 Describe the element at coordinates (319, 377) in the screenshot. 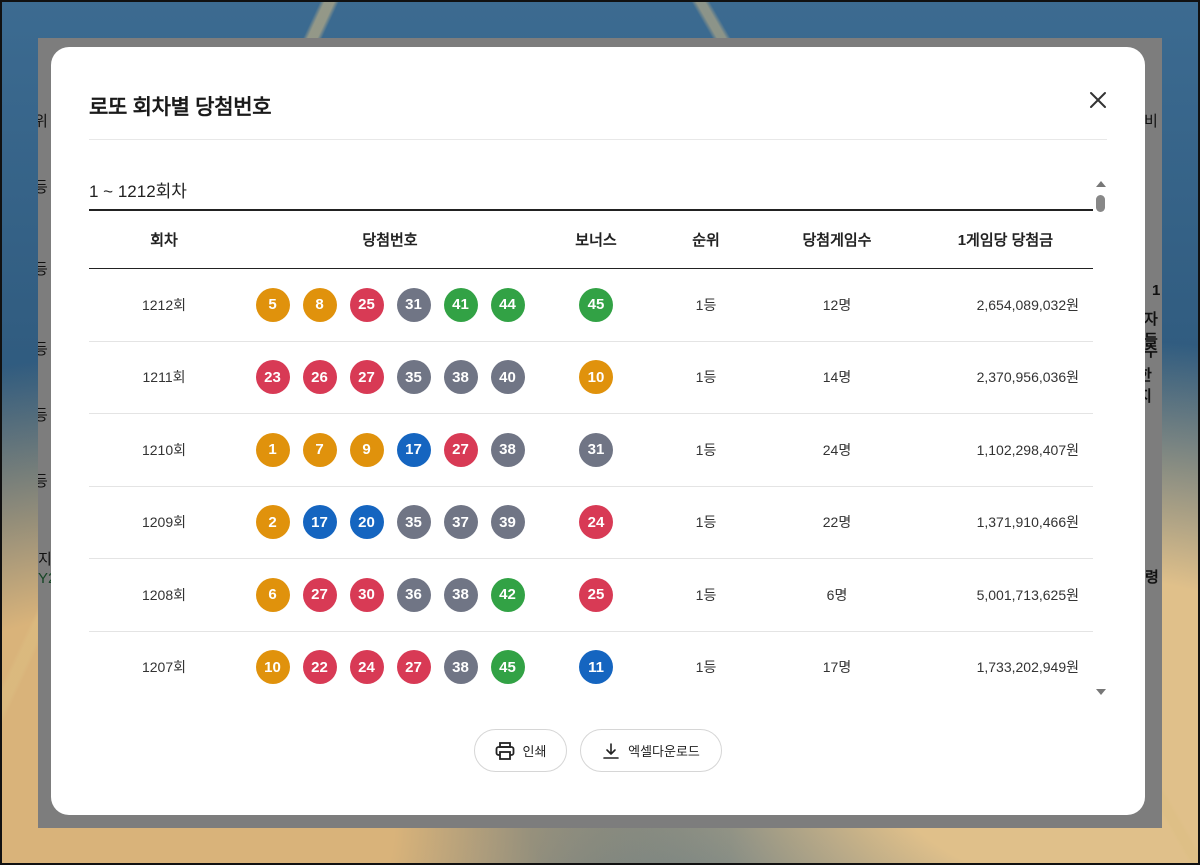

I see `number-ball: 26` at that location.